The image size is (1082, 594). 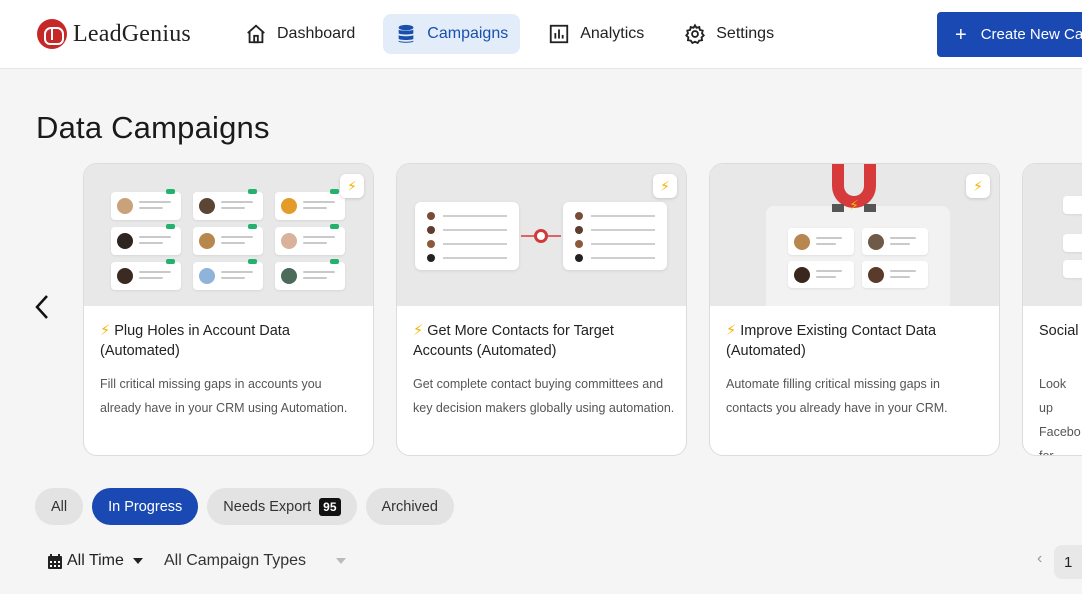 What do you see at coordinates (1031, 34) in the screenshot?
I see `create-button-label: Create New Car` at bounding box center [1031, 34].